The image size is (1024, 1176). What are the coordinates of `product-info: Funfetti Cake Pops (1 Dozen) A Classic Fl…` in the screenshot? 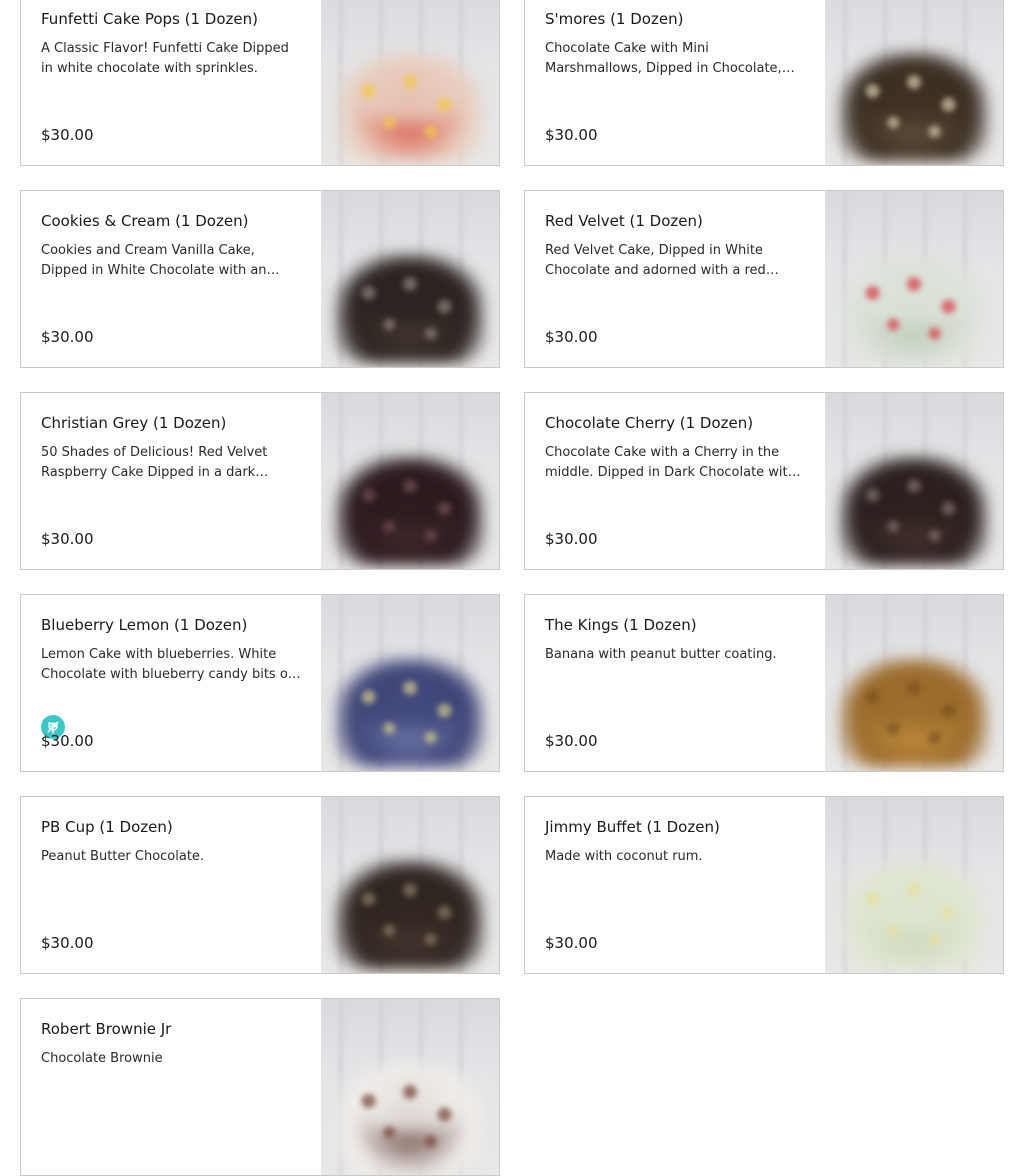 It's located at (171, 77).